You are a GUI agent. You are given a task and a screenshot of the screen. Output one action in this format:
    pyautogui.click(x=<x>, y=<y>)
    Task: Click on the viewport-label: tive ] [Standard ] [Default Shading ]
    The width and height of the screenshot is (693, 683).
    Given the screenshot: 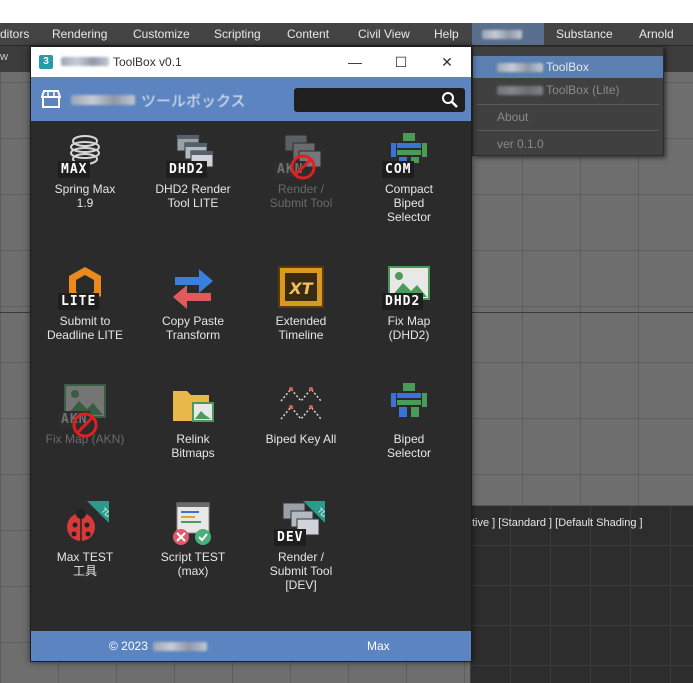 What is the action you would take?
    pyautogui.click(x=557, y=523)
    